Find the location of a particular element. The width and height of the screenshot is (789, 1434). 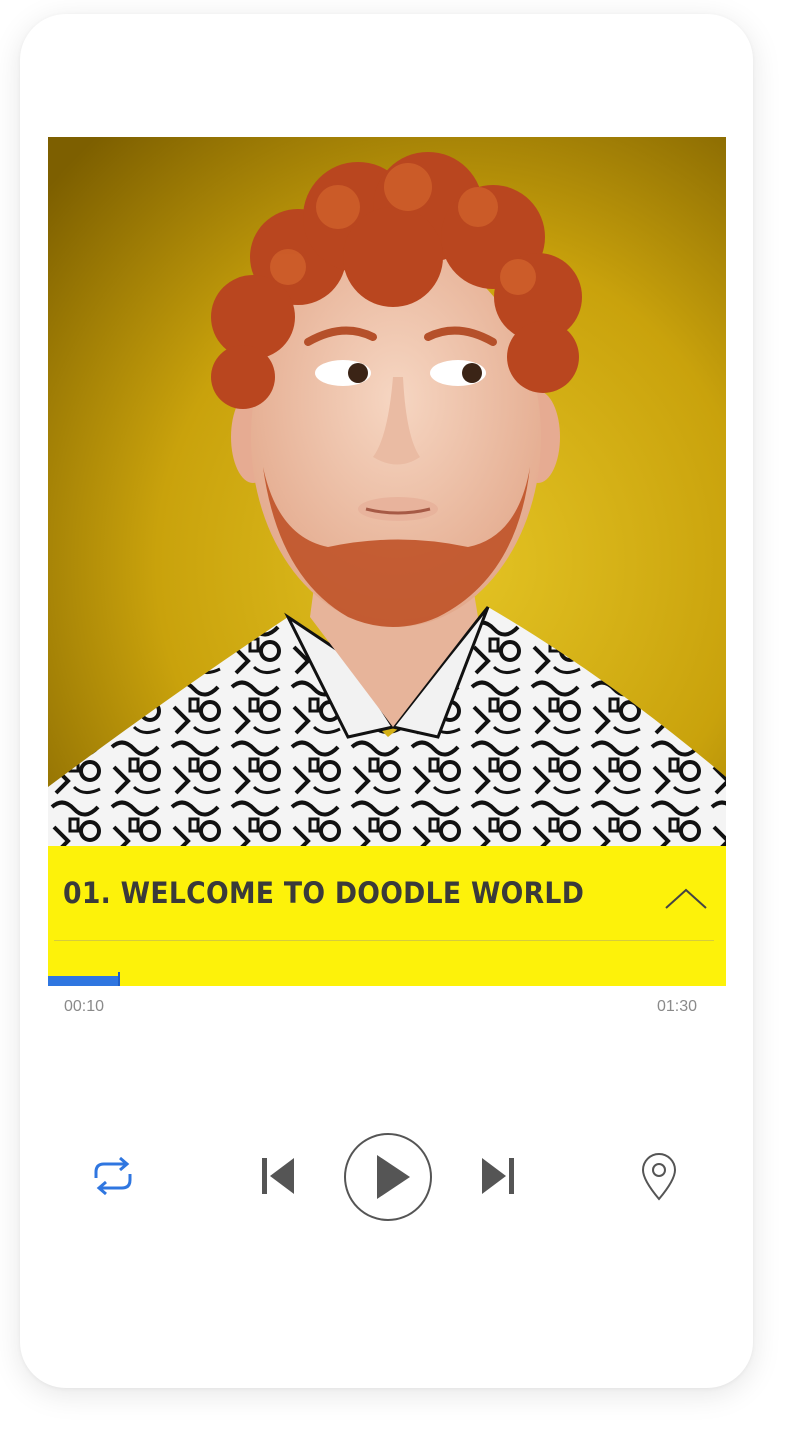

skip-previous-icon is located at coordinates (278, 1176).